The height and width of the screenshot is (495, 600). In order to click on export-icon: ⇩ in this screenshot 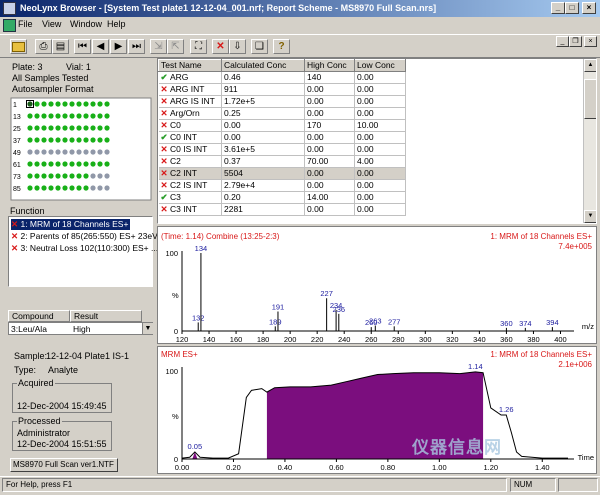, I will do `click(237, 46)`.